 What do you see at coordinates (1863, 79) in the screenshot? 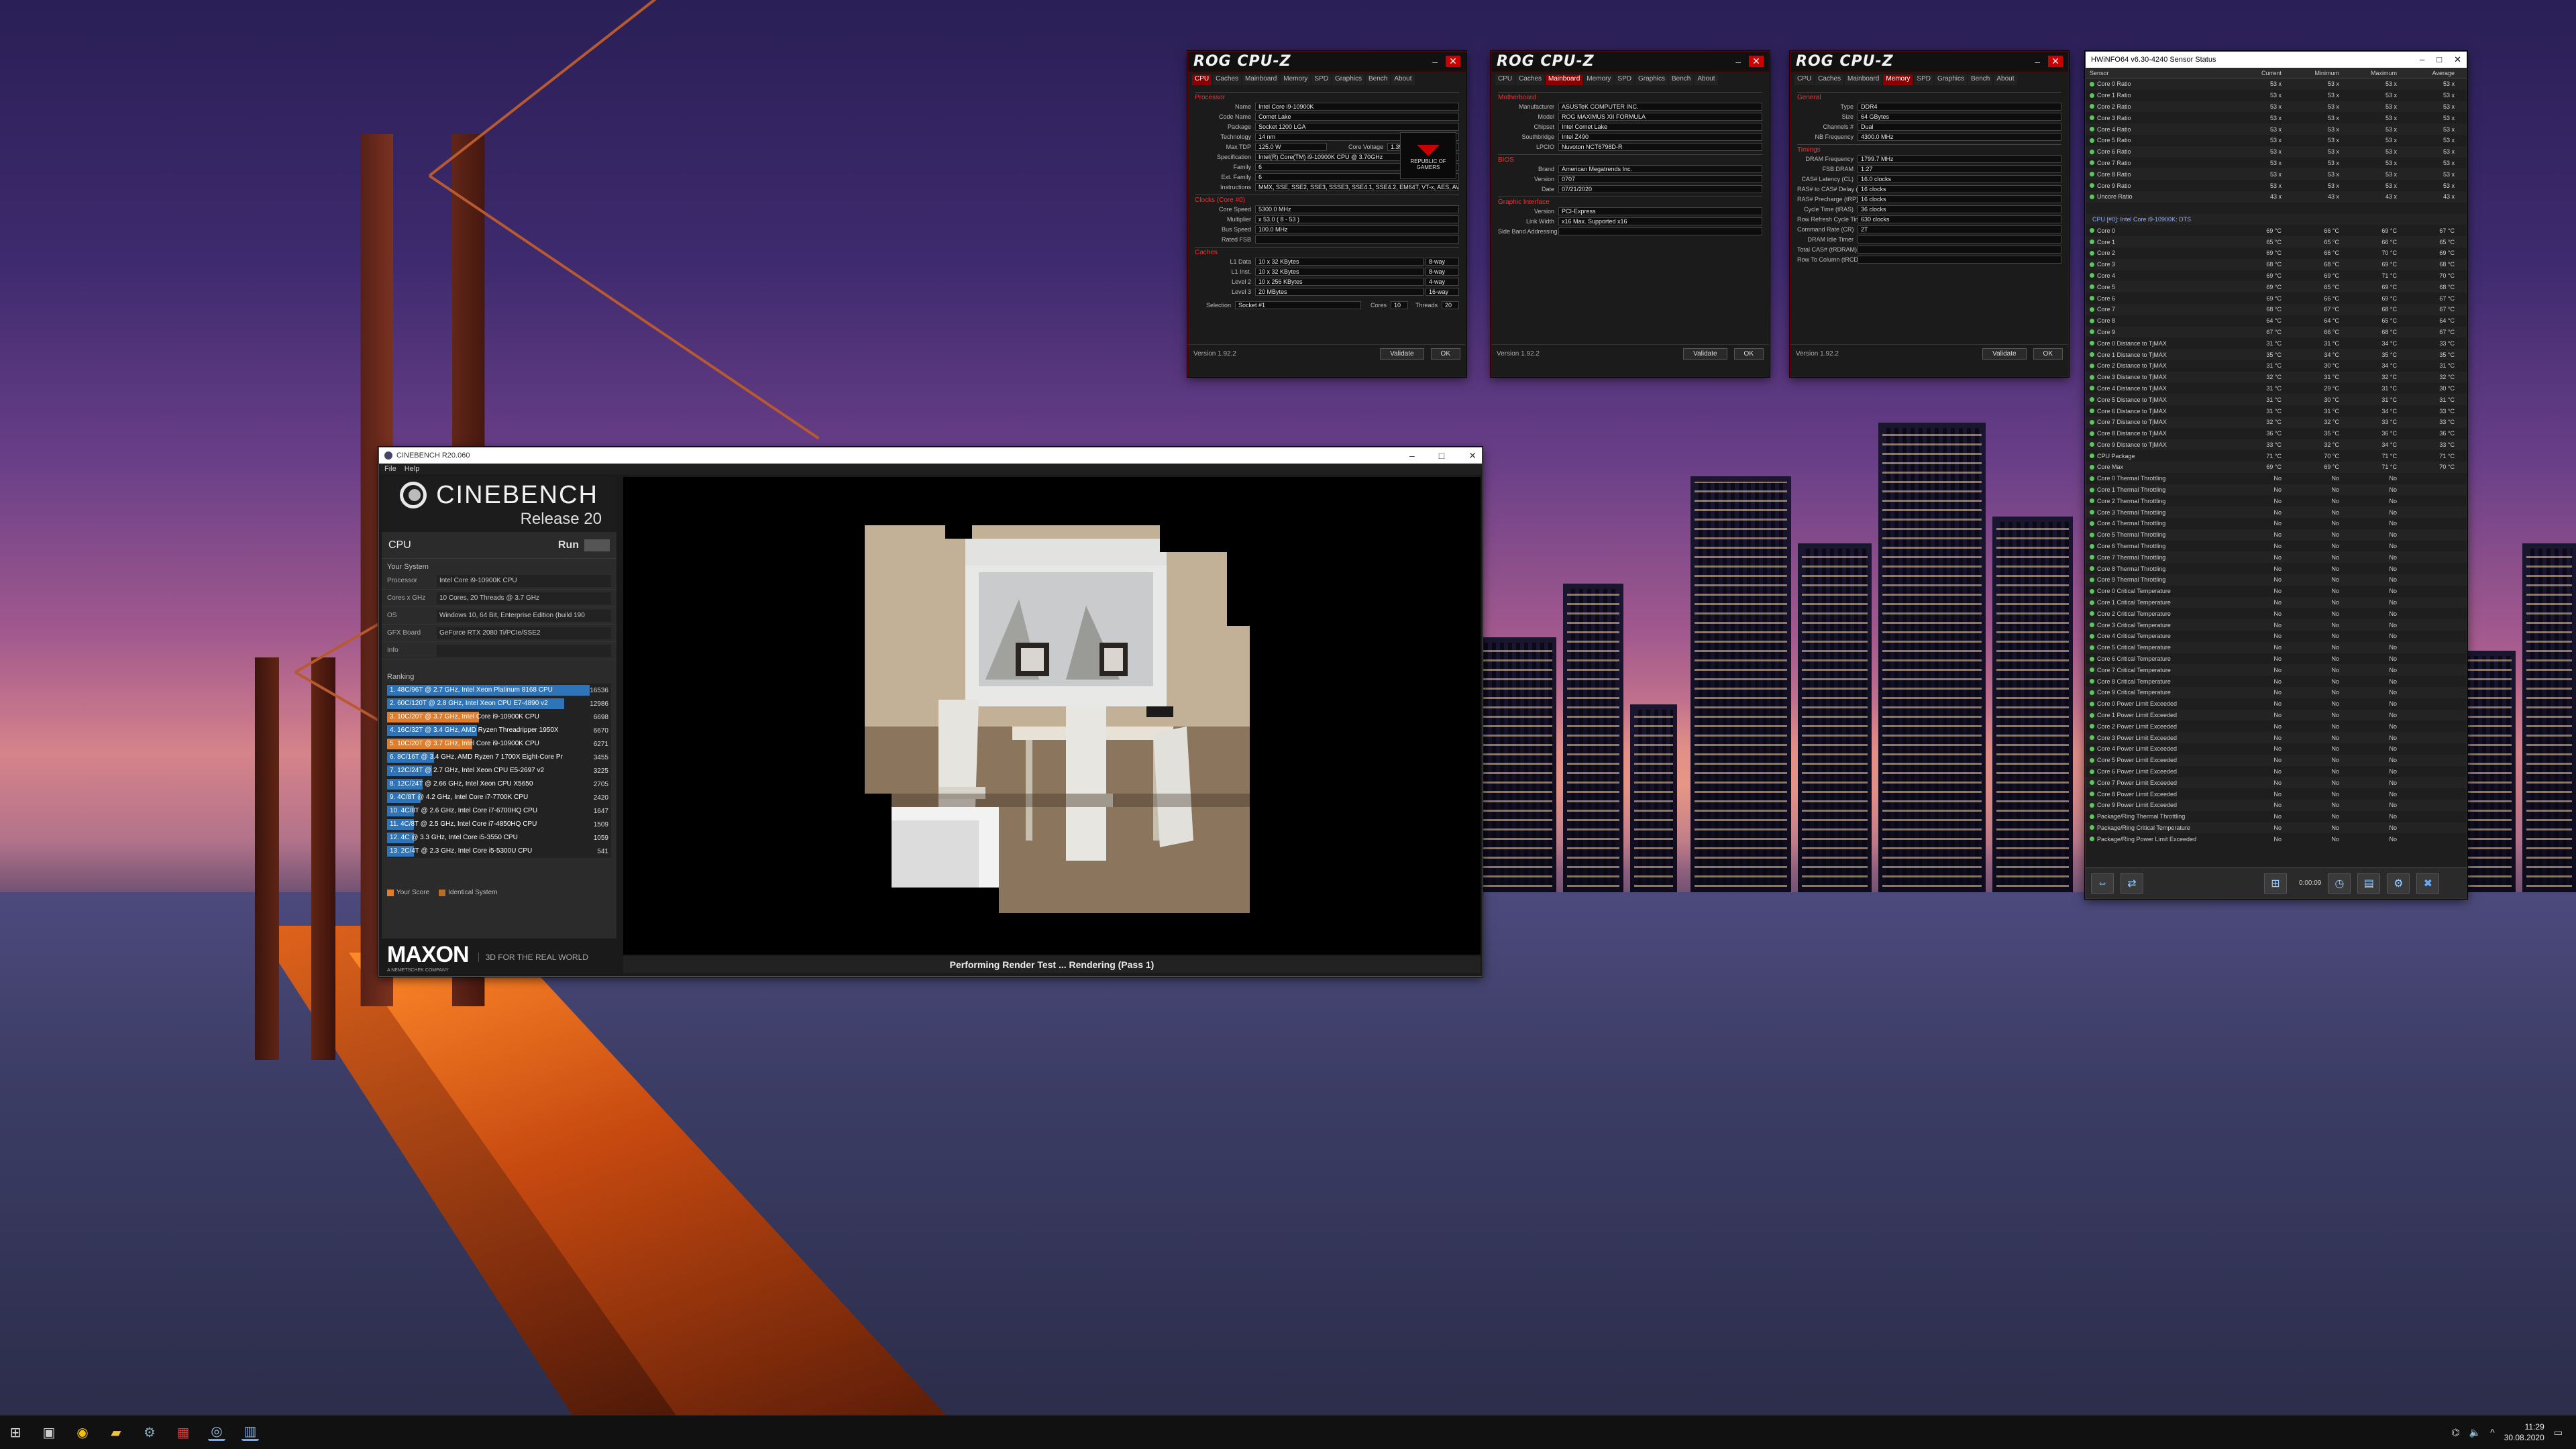
I see `tab-mainboard: Mainboard` at bounding box center [1863, 79].